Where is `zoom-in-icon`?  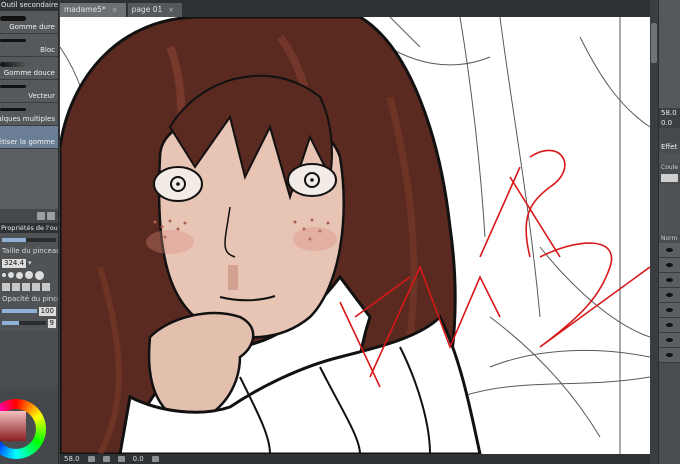
zoom-in-icon is located at coordinates (106, 459).